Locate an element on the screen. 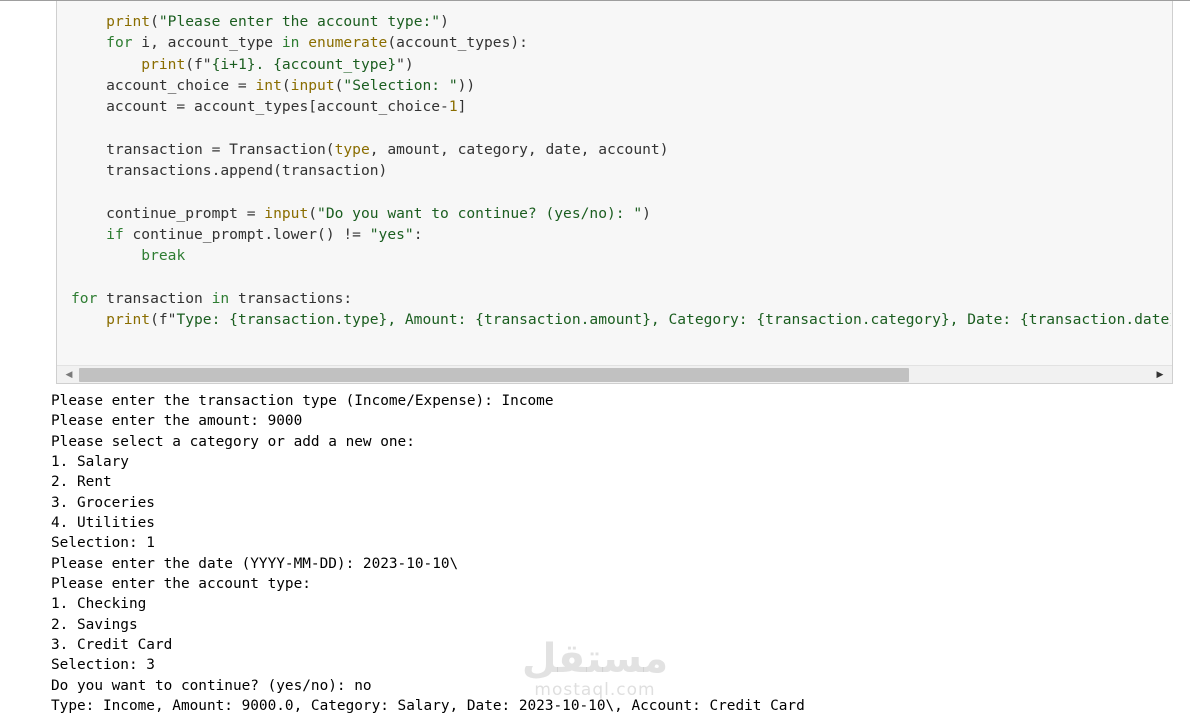 Image resolution: width=1190 pixels, height=724 pixels. code-token: continue_prompt = is located at coordinates (168, 213).